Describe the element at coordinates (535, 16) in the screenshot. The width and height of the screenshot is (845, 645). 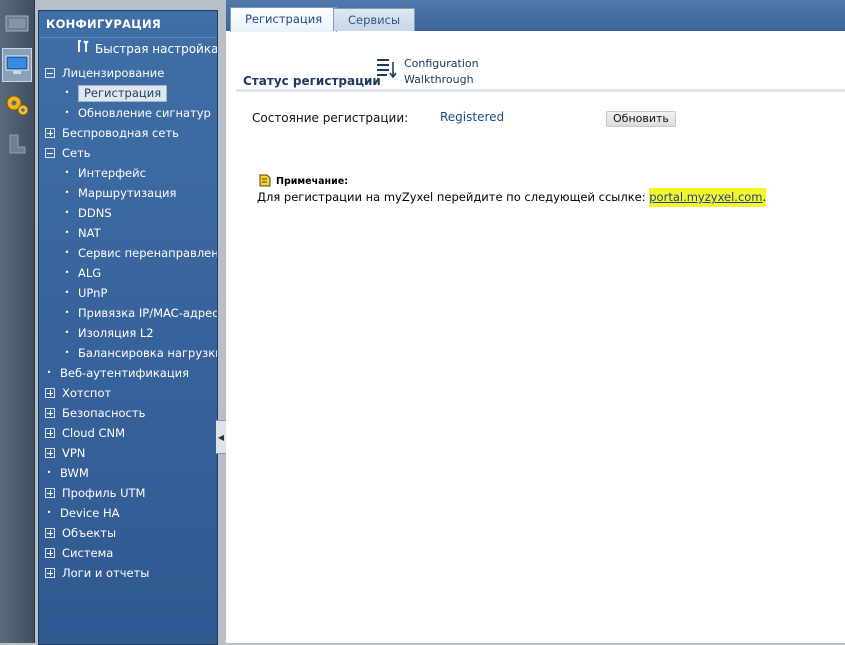
I see `tab-bar: Регистрация Сервисы` at that location.